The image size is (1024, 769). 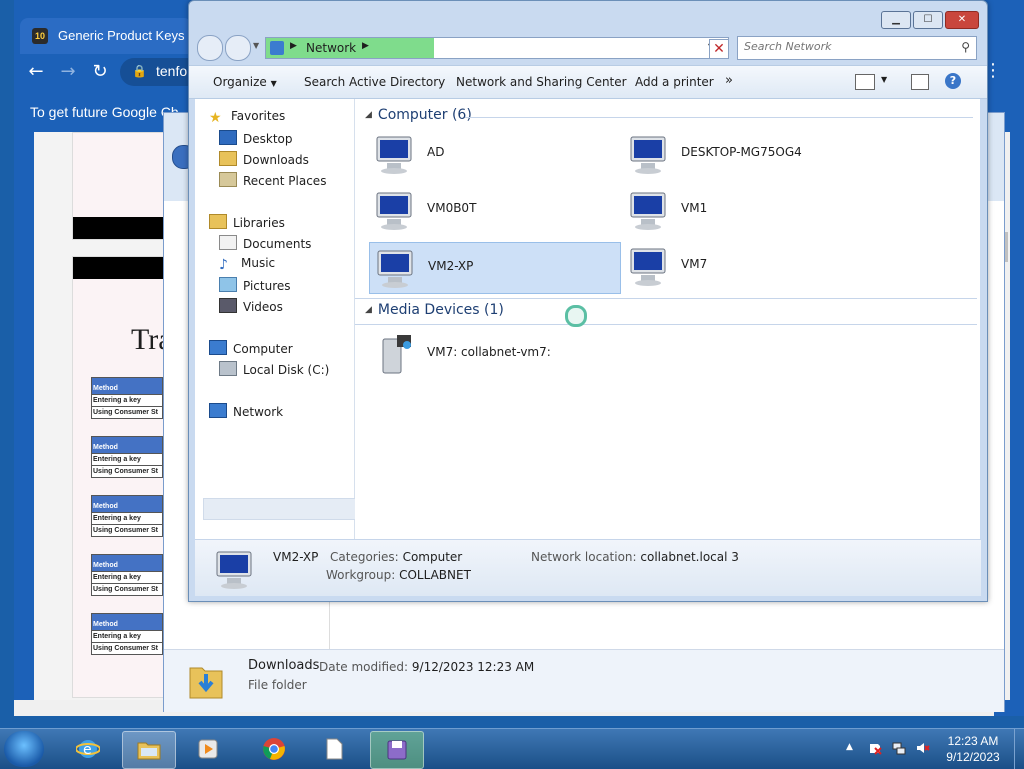 I want to click on nav-favorites: ★ Favorites, so click(x=247, y=117).